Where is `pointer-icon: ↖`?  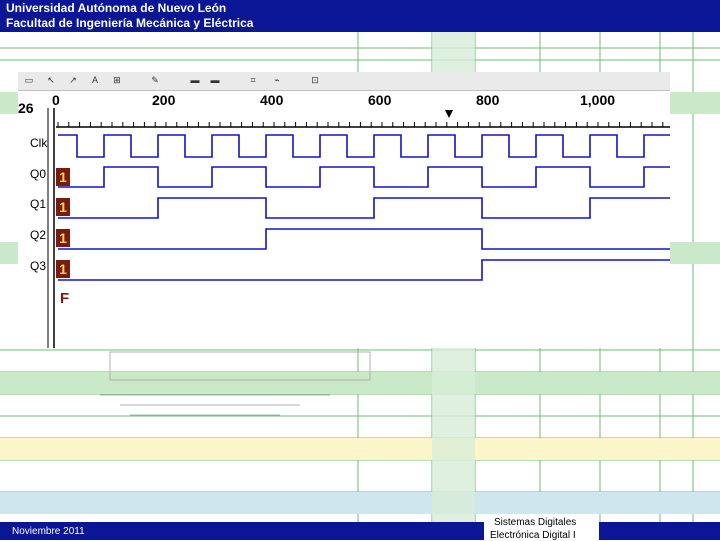
pointer-icon: ↖ is located at coordinates (51, 80).